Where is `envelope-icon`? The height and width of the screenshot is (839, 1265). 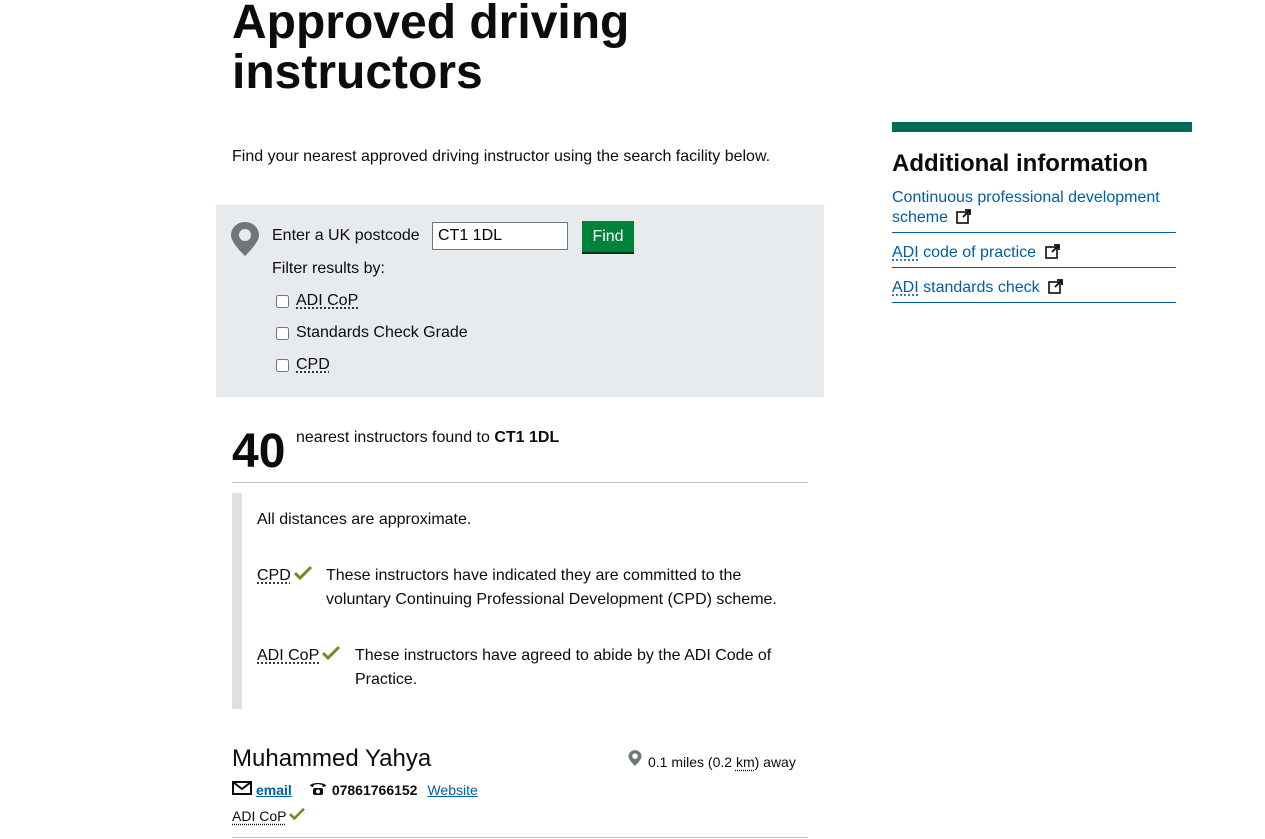 envelope-icon is located at coordinates (242, 789).